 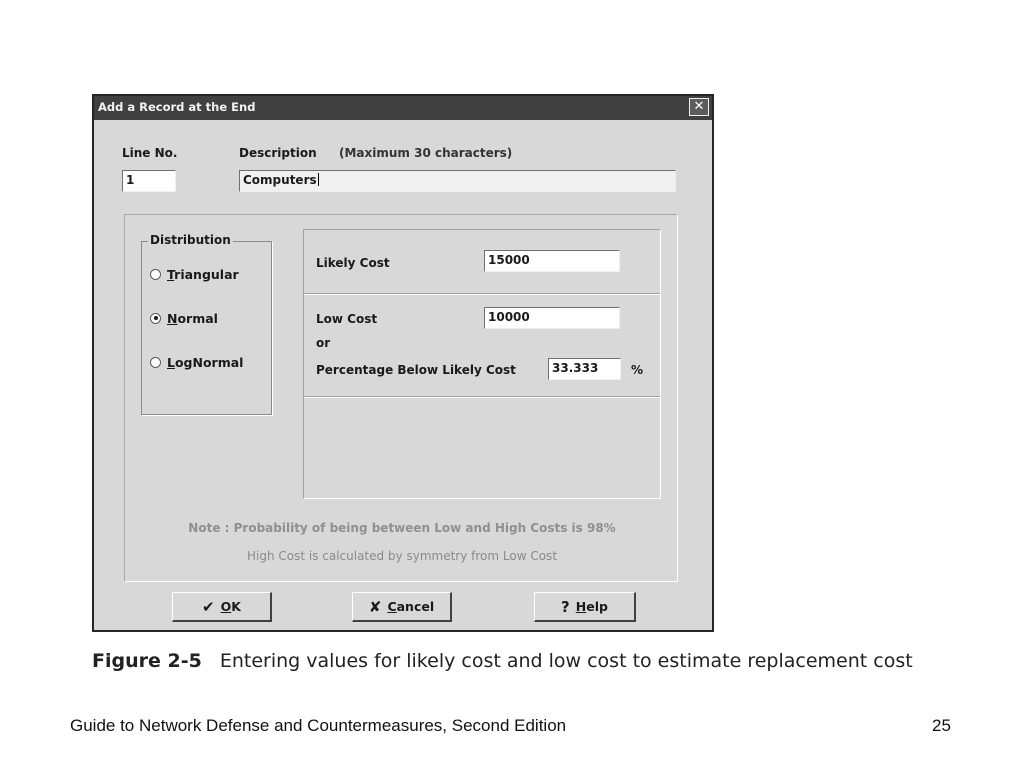 I want to click on low-cost-value: 10000, so click(x=509, y=317).